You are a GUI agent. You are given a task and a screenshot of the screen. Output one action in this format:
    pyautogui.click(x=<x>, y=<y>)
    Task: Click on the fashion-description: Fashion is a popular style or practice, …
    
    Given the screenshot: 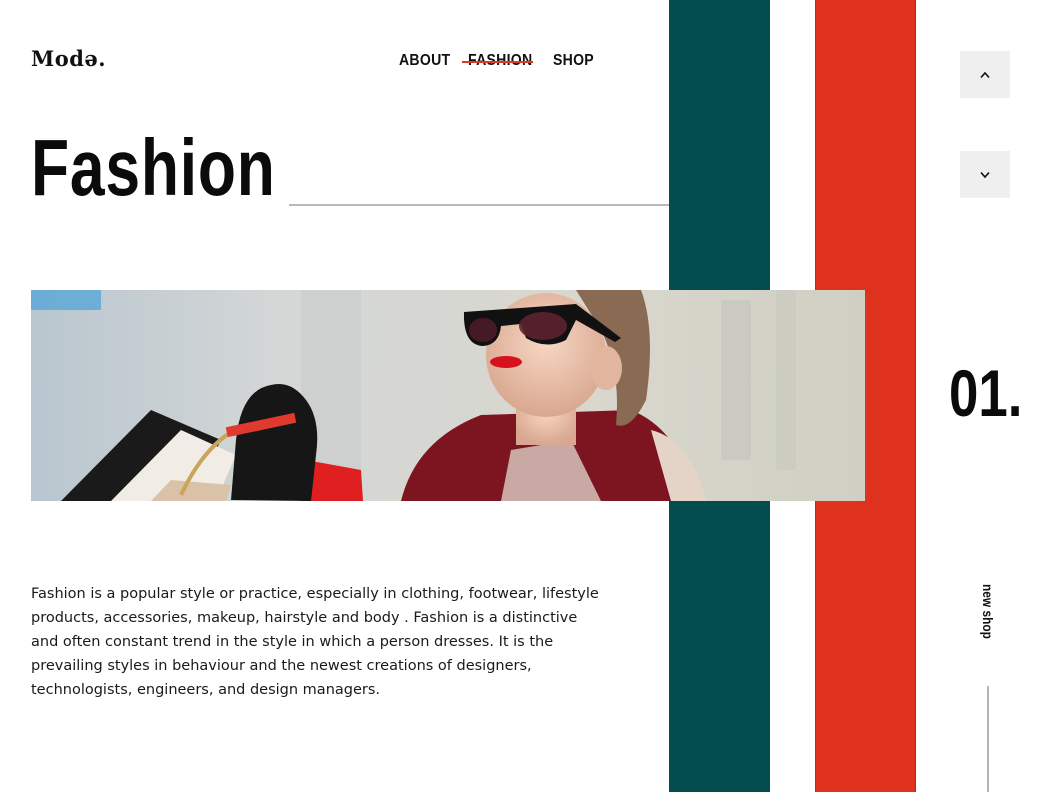 What is the action you would take?
    pyautogui.click(x=315, y=642)
    